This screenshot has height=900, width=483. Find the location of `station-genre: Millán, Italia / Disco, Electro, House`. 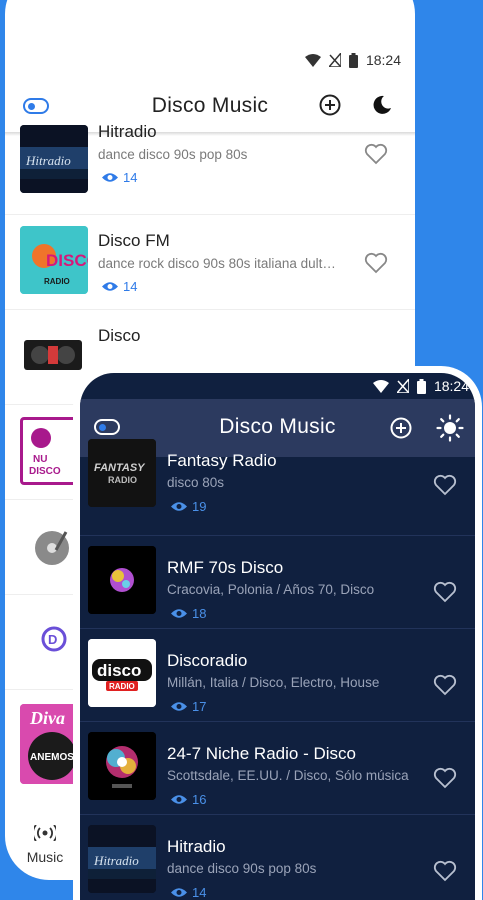

station-genre: Millán, Italia / Disco, Electro, House is located at coordinates (273, 682).